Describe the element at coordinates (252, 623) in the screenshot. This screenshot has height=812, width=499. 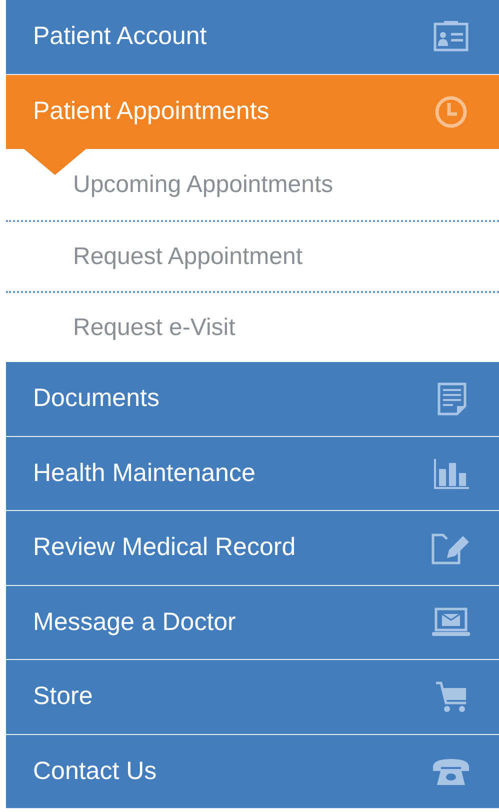
I see `menu-item: Message a Doctor` at that location.